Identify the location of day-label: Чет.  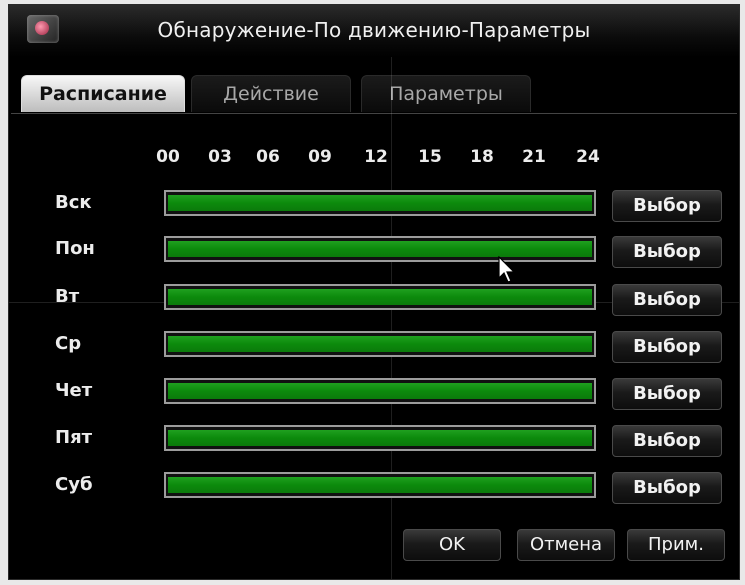
(74, 390).